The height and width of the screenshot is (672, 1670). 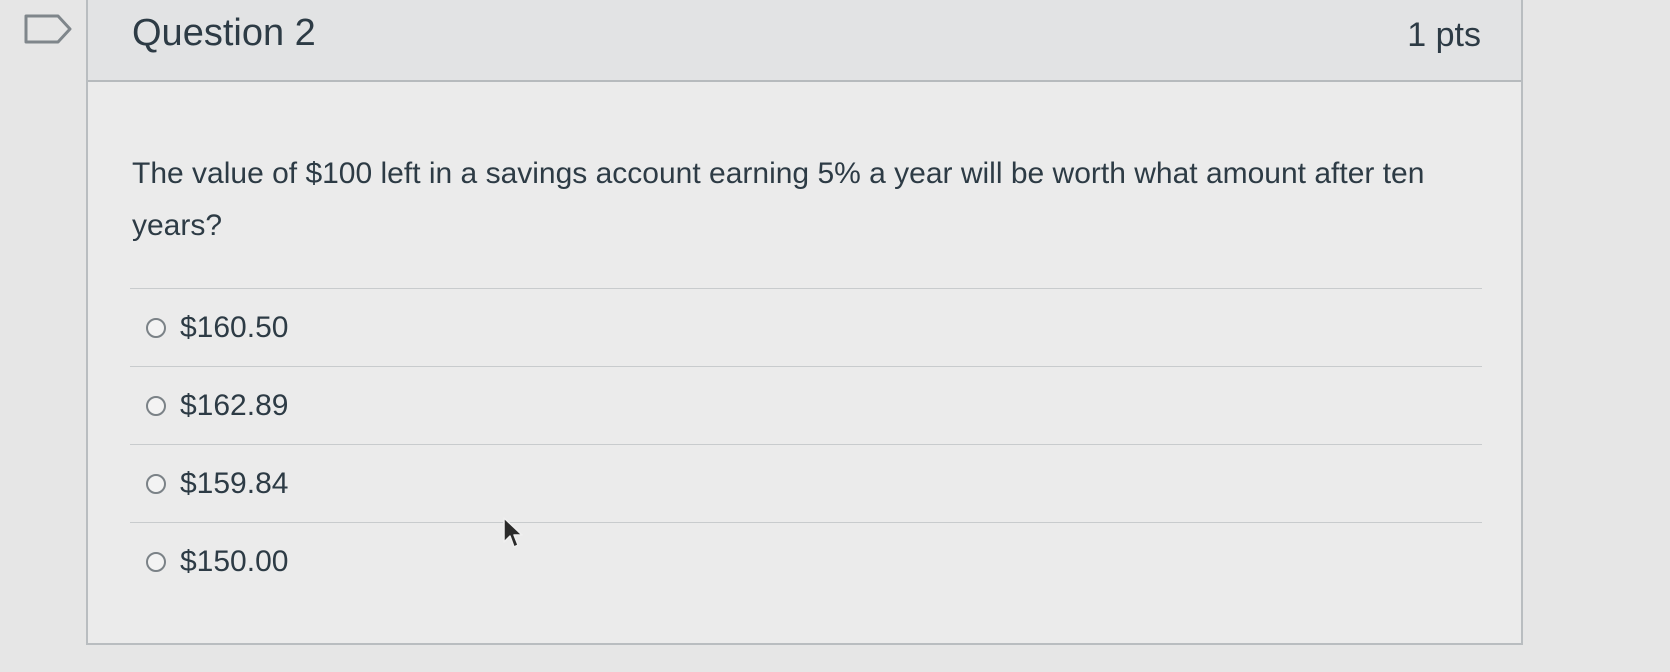 I want to click on mouse-pointer-icon, so click(x=513, y=532).